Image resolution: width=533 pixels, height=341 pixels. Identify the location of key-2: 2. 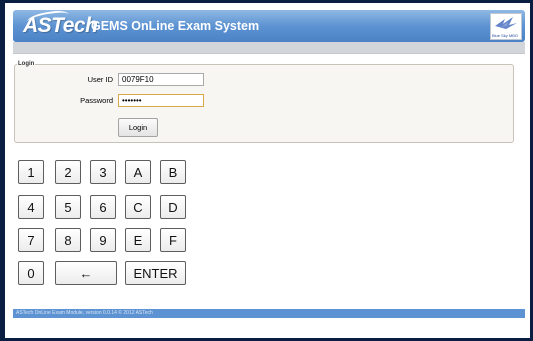
(68, 172).